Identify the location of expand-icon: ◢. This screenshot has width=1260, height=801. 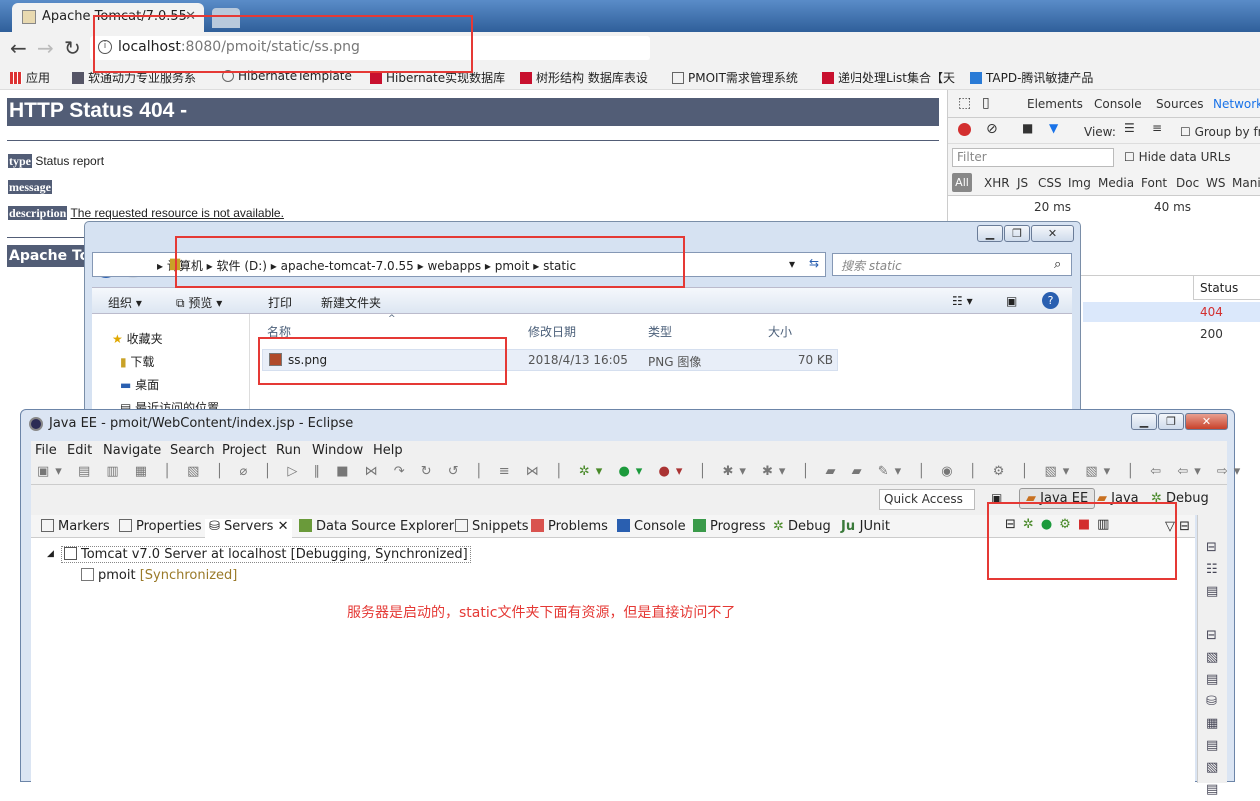
(50, 554).